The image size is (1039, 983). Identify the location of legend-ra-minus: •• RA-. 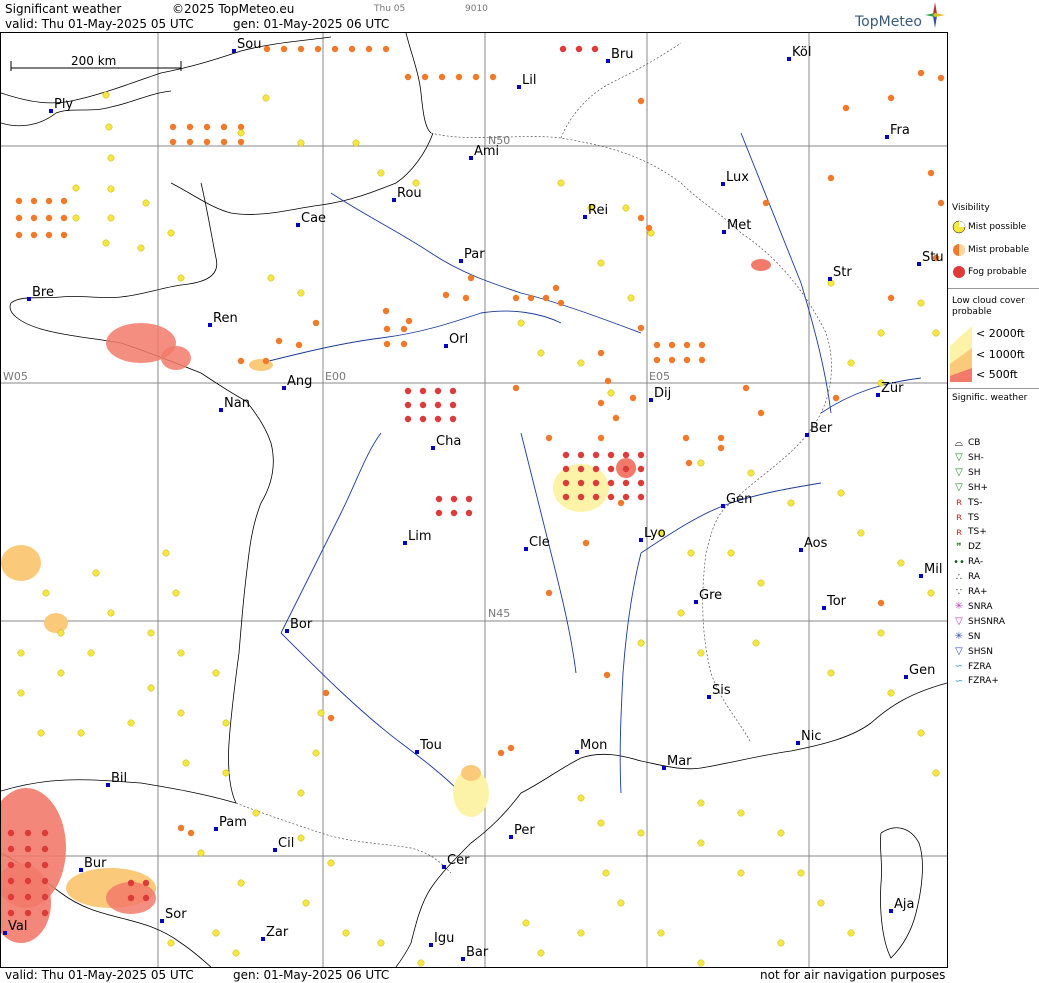
(967, 562).